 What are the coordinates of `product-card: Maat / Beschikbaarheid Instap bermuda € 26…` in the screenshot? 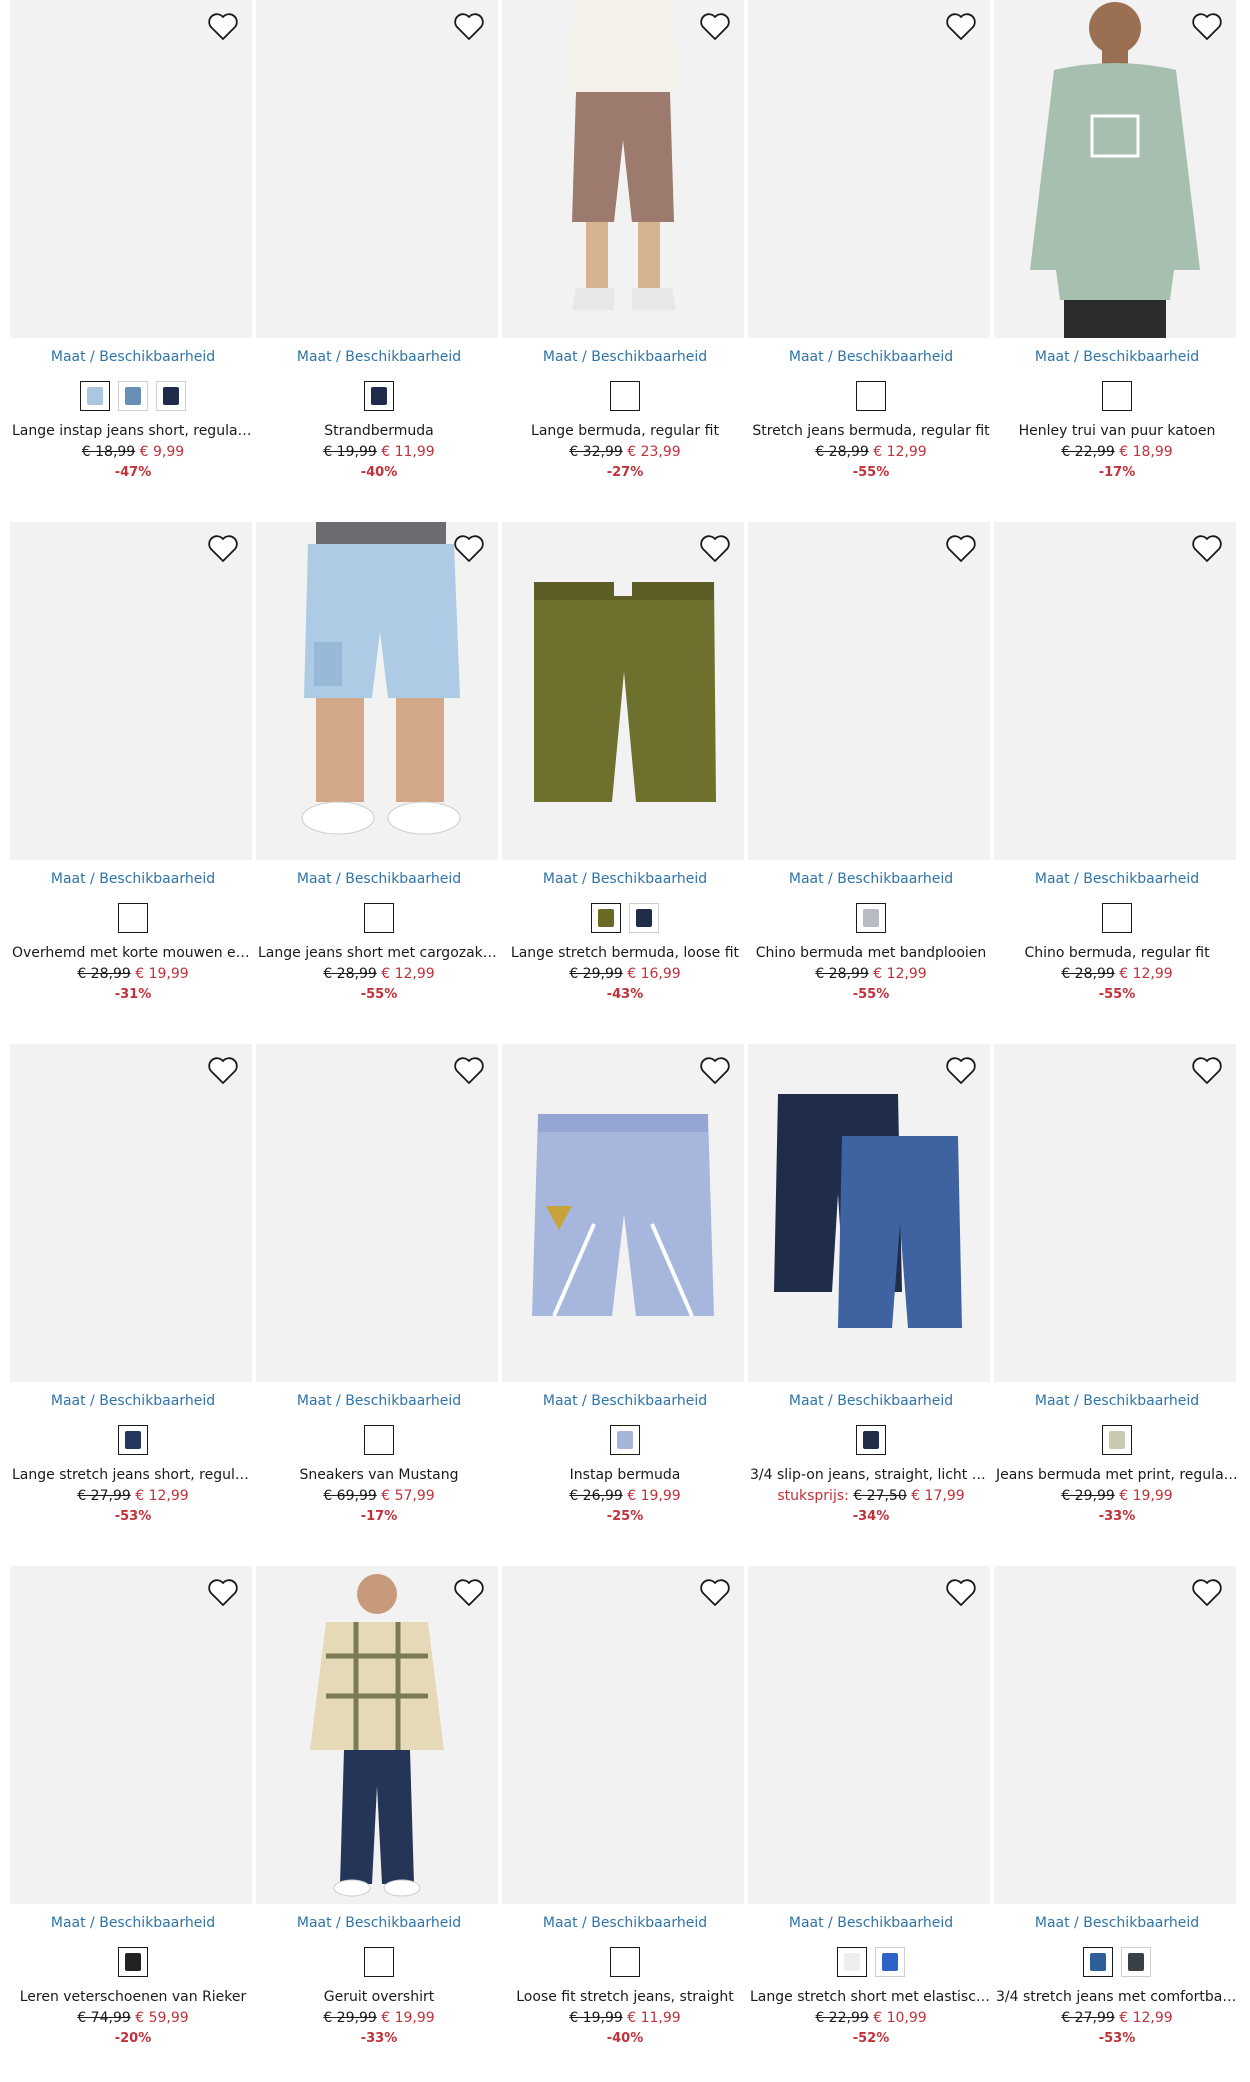 It's located at (625, 1305).